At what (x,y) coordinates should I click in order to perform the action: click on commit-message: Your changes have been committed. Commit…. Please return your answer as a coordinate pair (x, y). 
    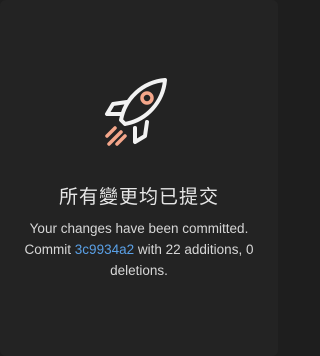
    Looking at the image, I should click on (139, 249).